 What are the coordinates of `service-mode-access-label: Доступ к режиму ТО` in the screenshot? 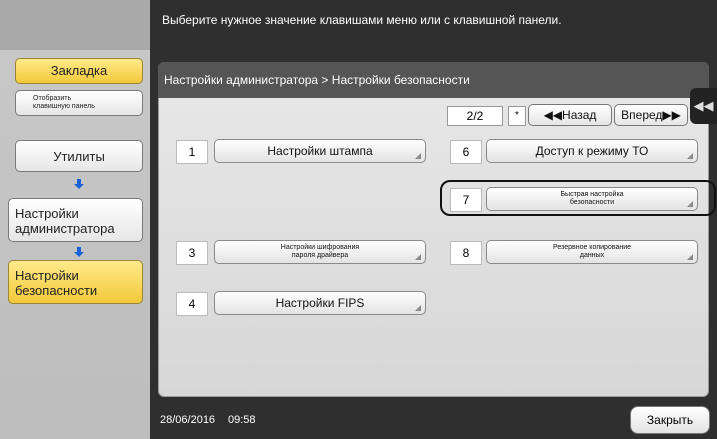 It's located at (592, 151).